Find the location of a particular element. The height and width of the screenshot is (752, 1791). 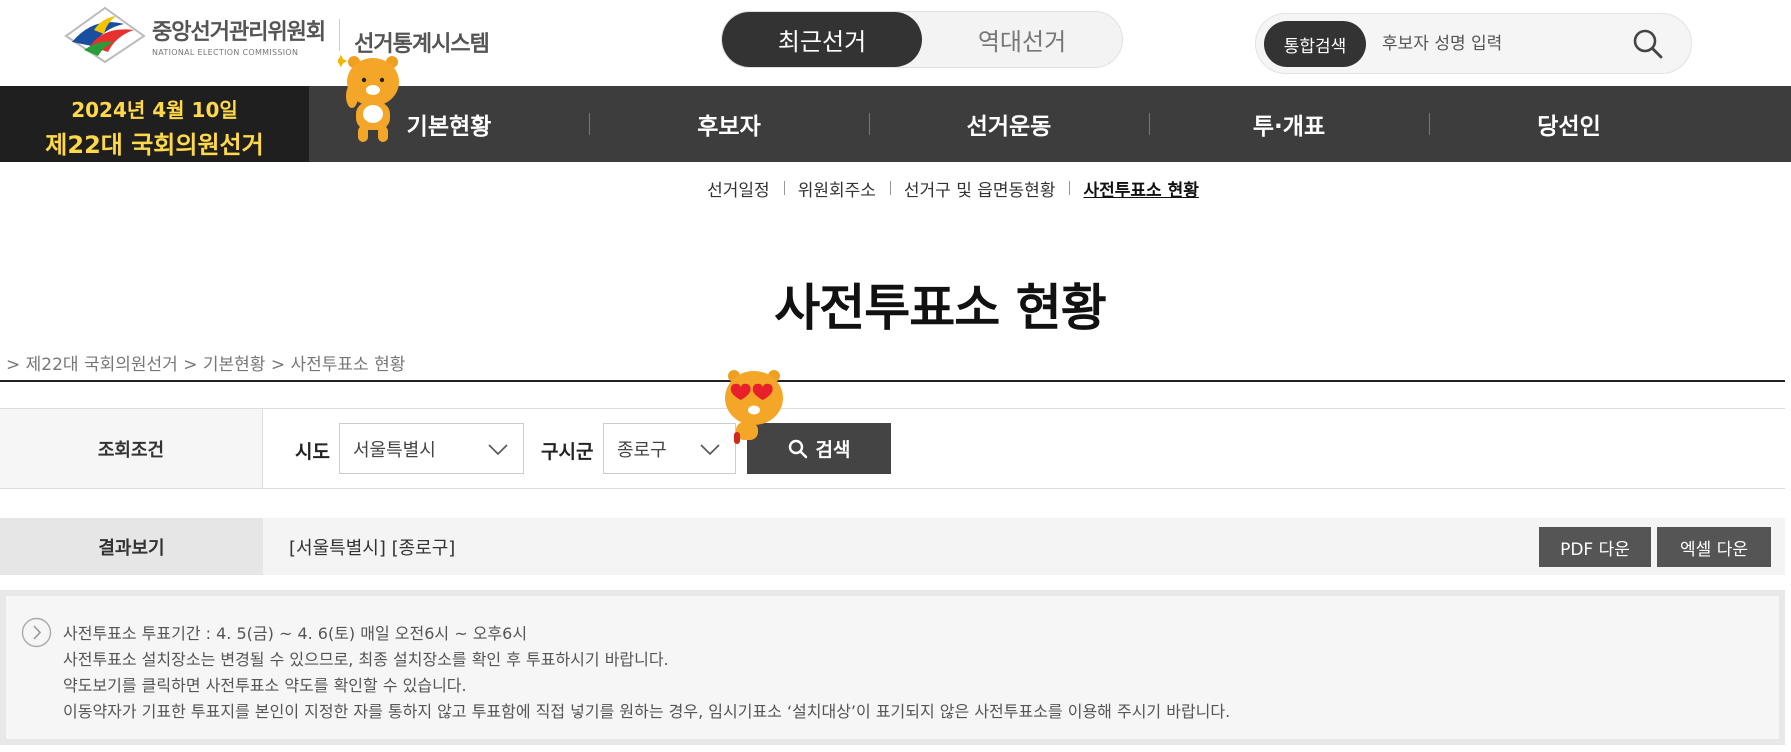

pdf-download-button: PDF 다운 is located at coordinates (1595, 547).